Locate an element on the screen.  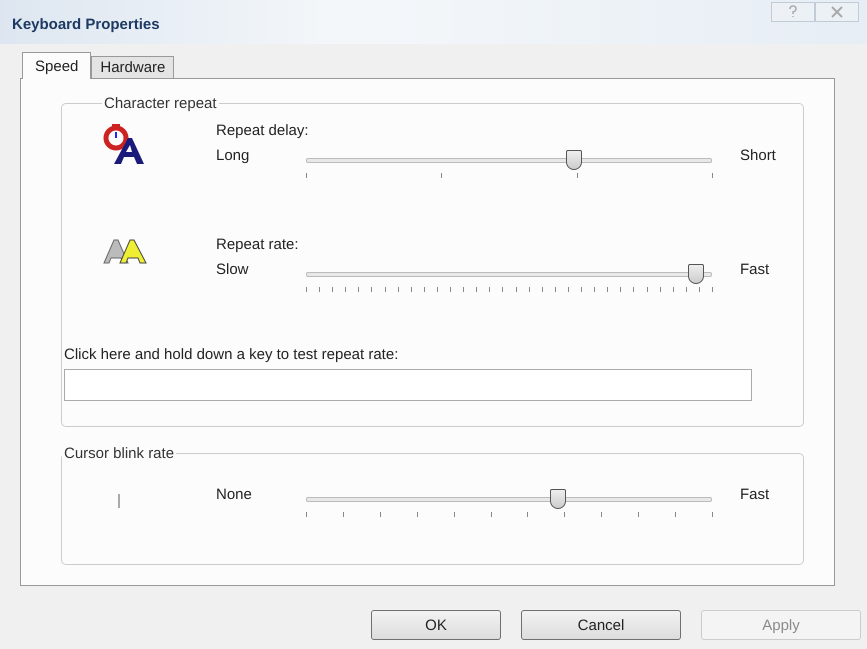
cursor-icon is located at coordinates (119, 501).